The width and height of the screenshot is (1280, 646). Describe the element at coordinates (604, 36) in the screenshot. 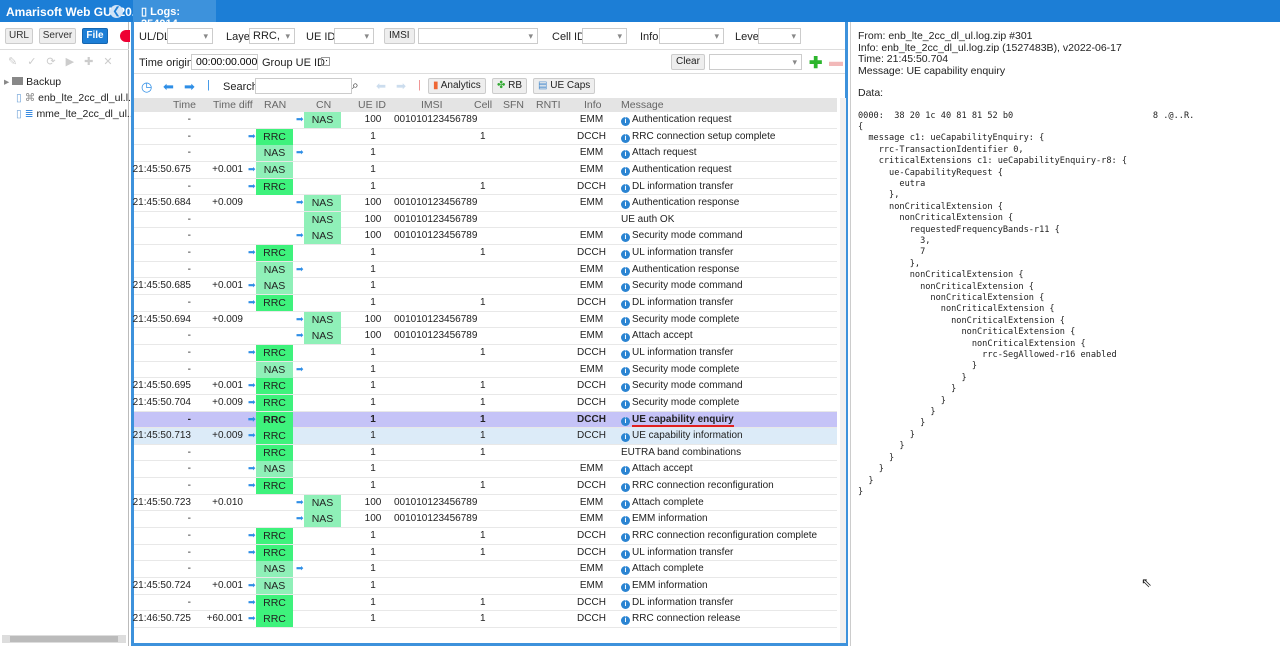

I see `cellid-select` at that location.